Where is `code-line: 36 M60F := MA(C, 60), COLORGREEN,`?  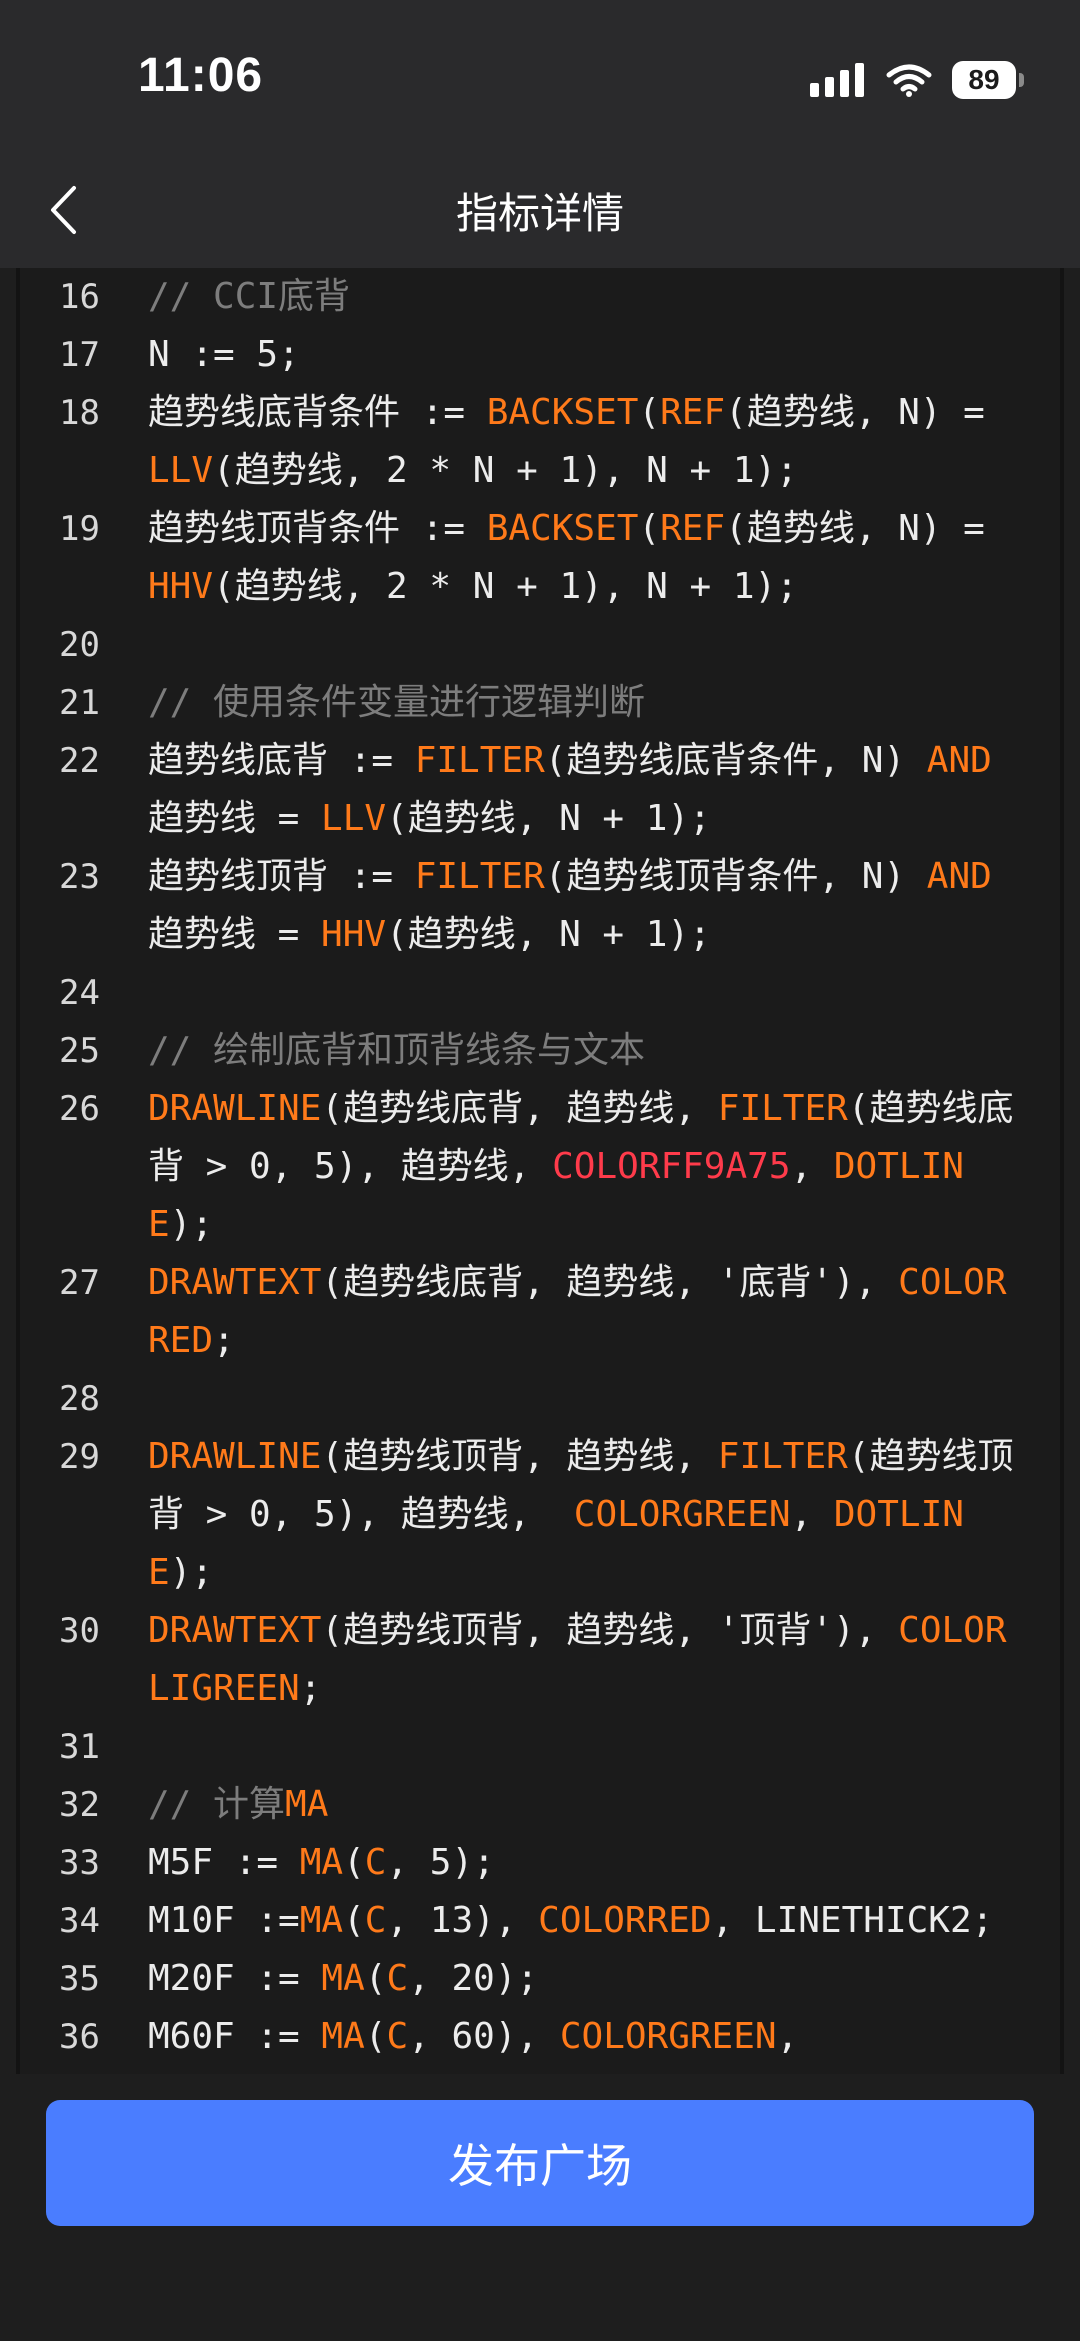
code-line: 36 M60F := MA(C, 60), COLORGREEN, is located at coordinates (540, 2037).